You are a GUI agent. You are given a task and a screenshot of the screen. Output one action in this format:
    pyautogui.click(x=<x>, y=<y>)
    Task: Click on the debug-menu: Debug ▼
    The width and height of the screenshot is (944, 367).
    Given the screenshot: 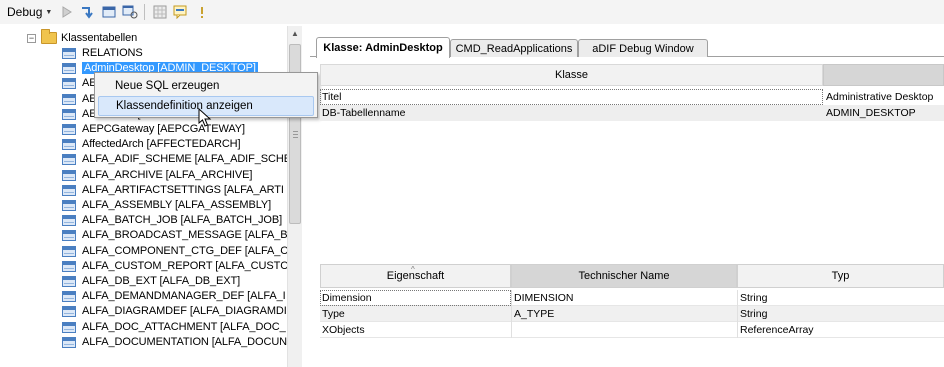 What is the action you would take?
    pyautogui.click(x=29, y=12)
    